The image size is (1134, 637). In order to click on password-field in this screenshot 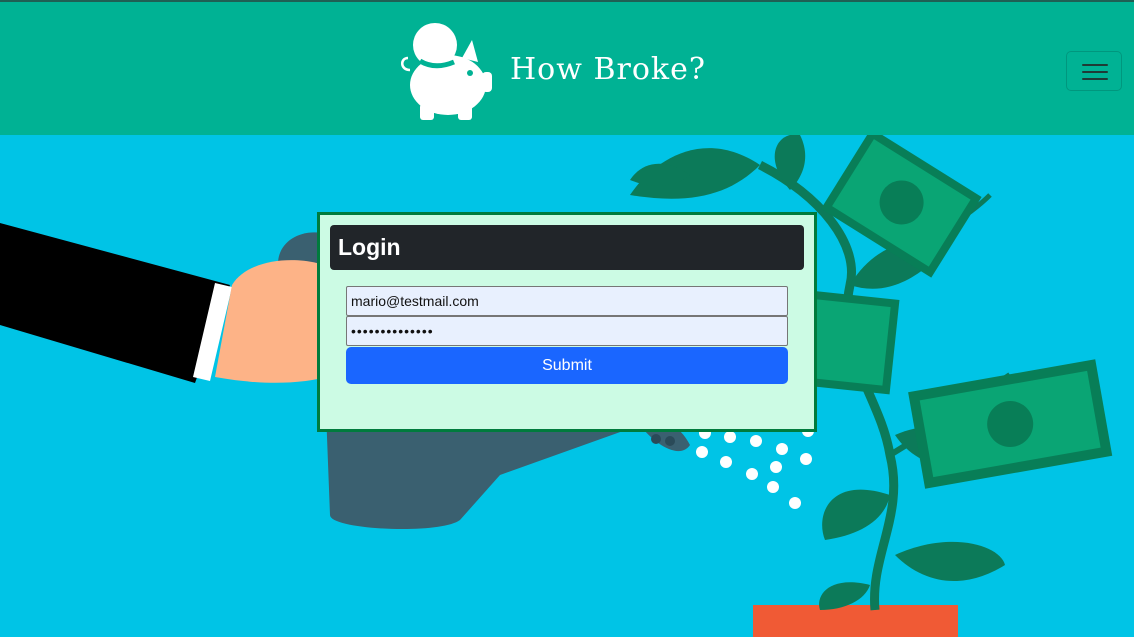, I will do `click(567, 331)`.